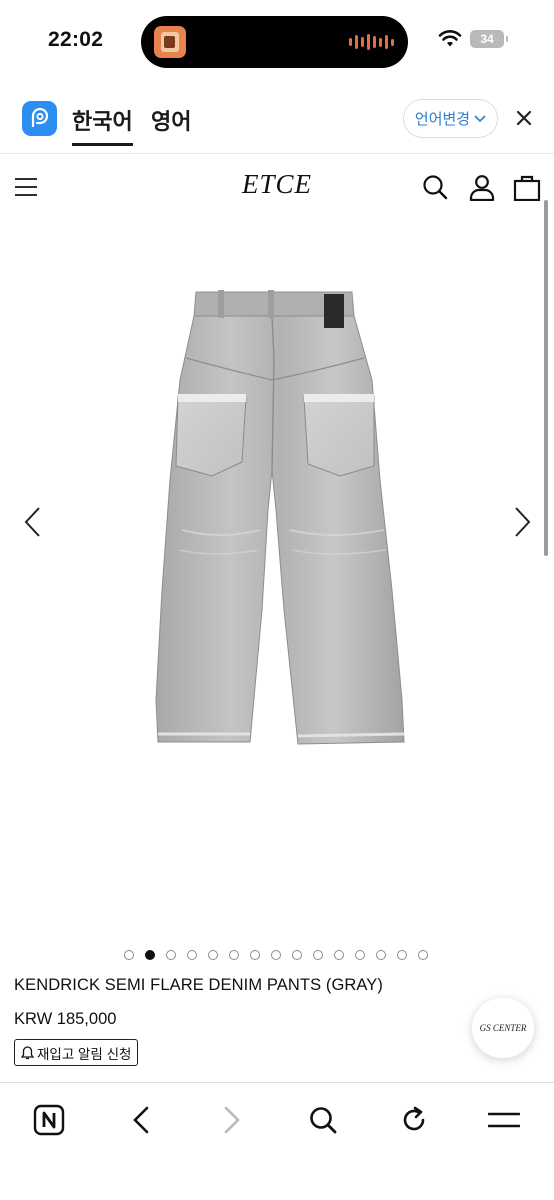 The image size is (554, 1200). I want to click on bag-icon, so click(527, 187).